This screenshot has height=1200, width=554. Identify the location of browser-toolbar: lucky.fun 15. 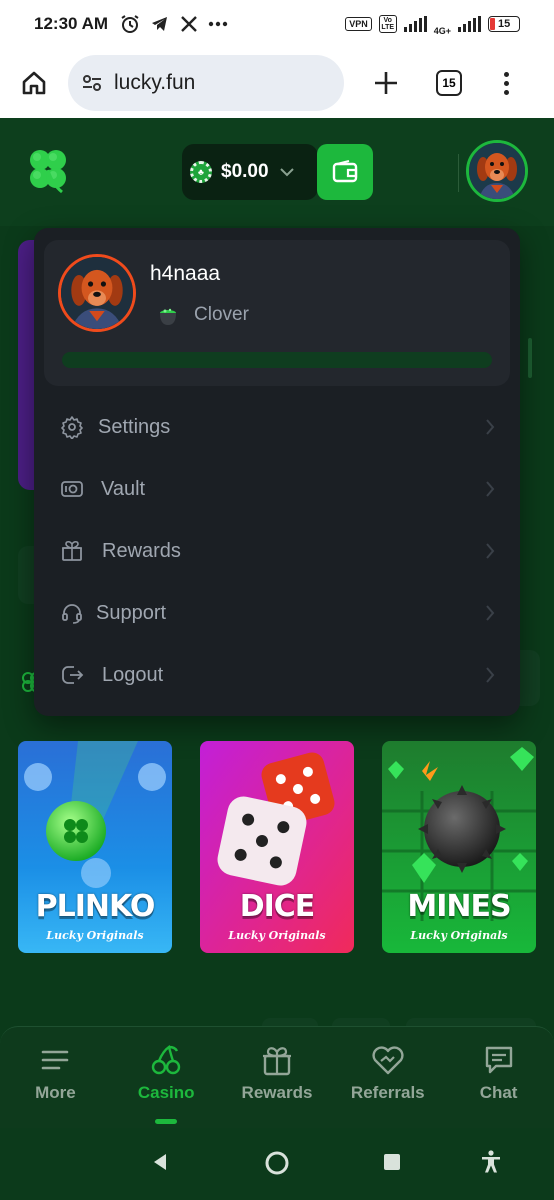
(277, 83).